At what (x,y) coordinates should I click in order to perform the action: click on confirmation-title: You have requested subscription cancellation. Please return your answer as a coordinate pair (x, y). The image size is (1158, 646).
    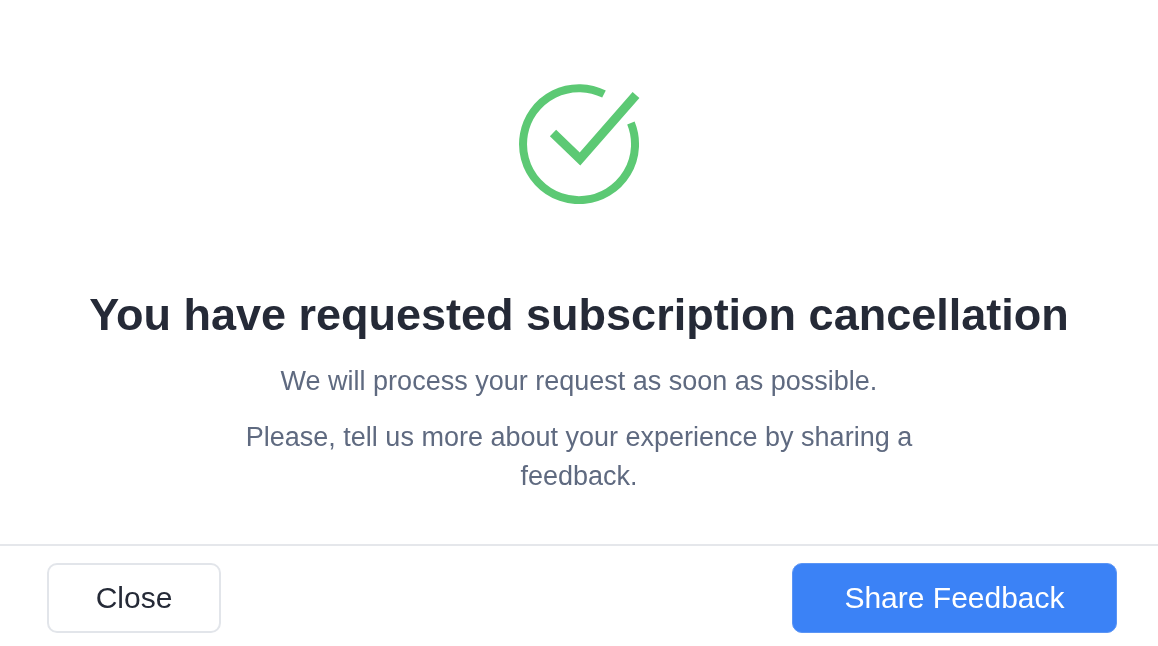
    Looking at the image, I should click on (579, 315).